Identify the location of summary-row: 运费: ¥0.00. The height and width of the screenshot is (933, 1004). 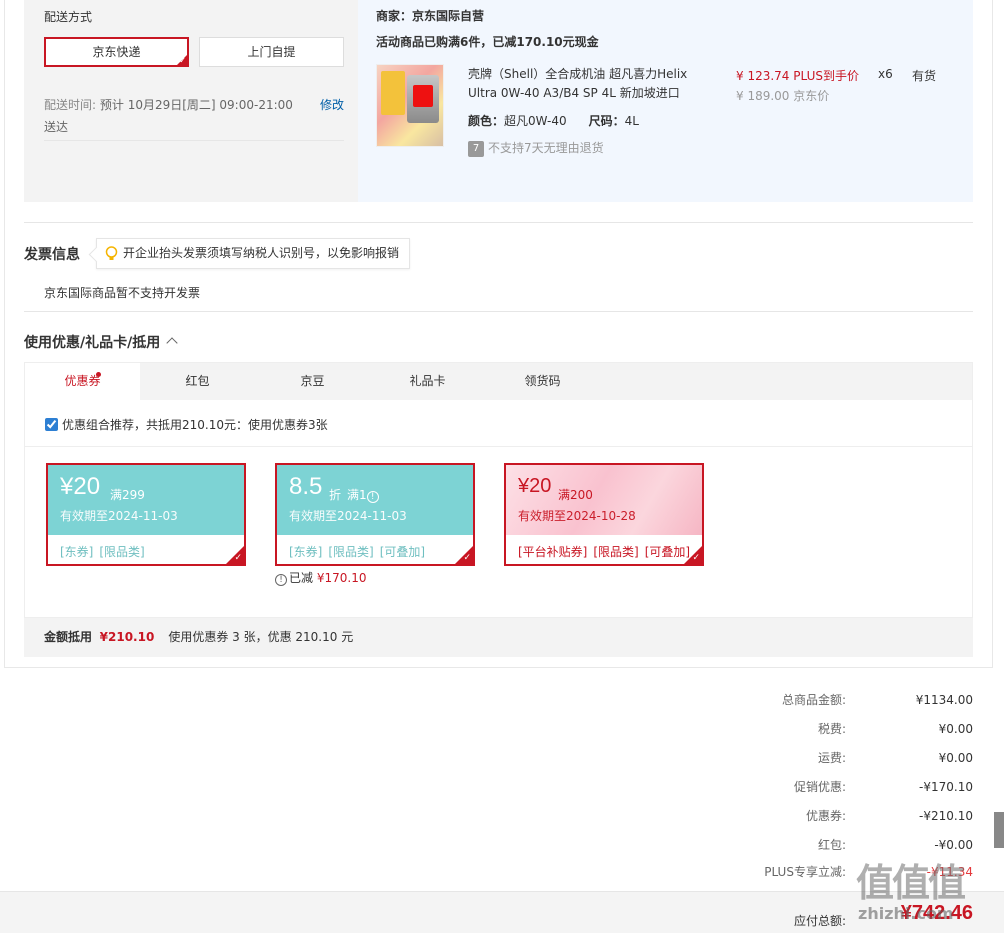
(823, 758).